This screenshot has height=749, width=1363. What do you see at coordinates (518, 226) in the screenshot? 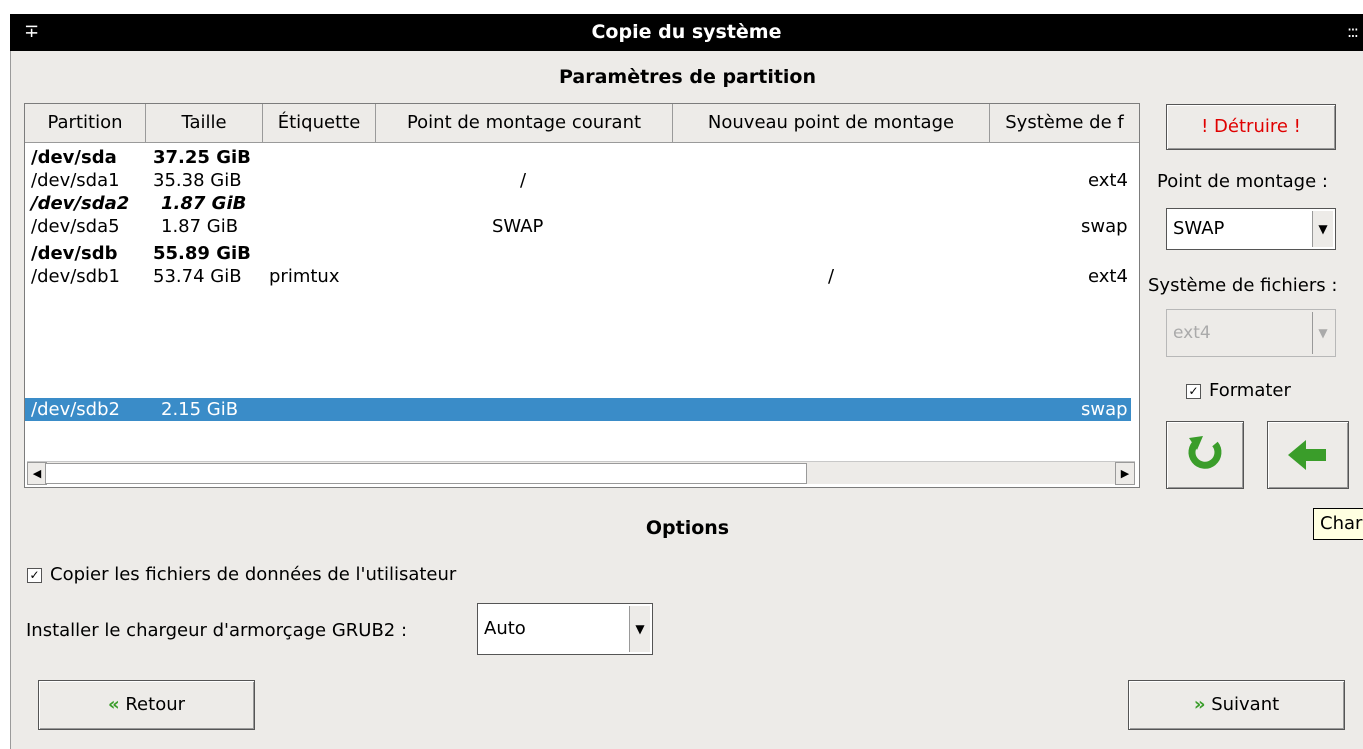
I see `cell-current-mount: SWAP` at bounding box center [518, 226].